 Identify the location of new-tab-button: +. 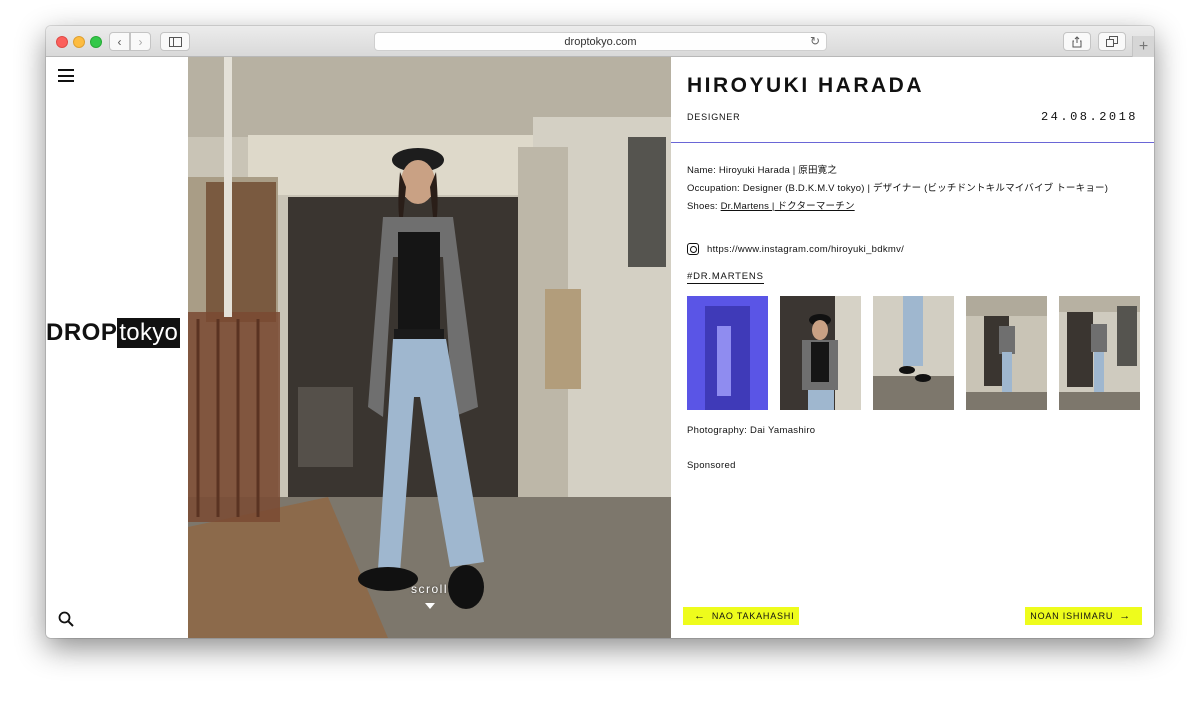
(1143, 46).